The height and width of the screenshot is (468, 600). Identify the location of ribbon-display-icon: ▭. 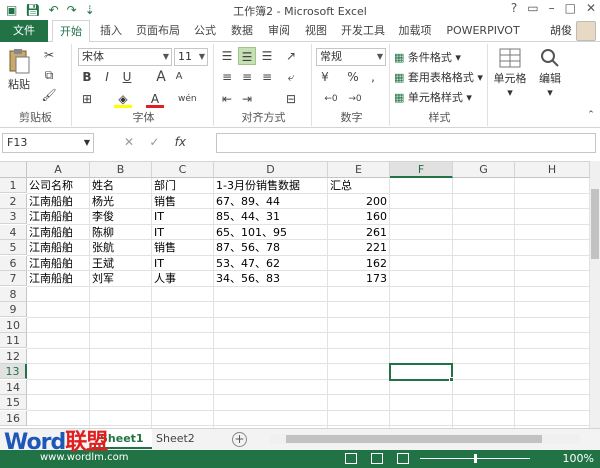
(532, 8).